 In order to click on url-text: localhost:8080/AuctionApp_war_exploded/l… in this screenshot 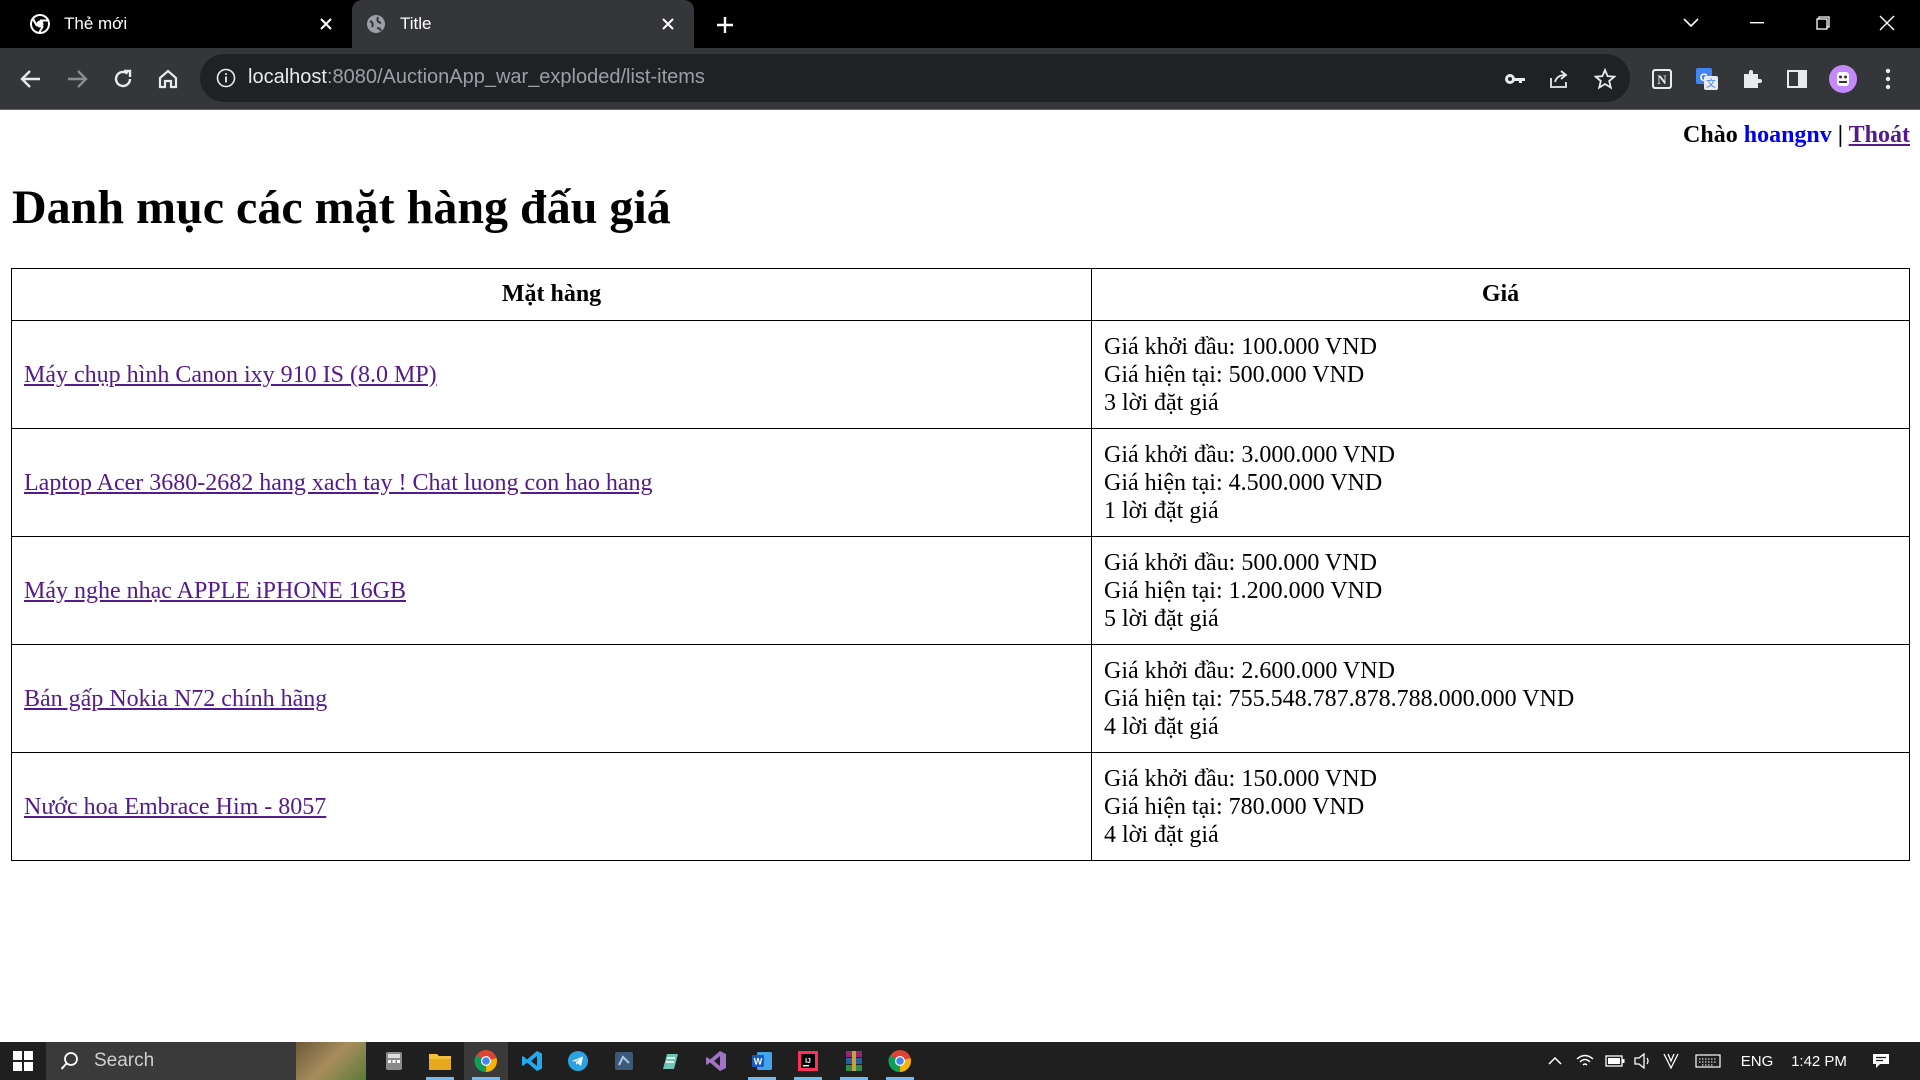, I will do `click(476, 77)`.